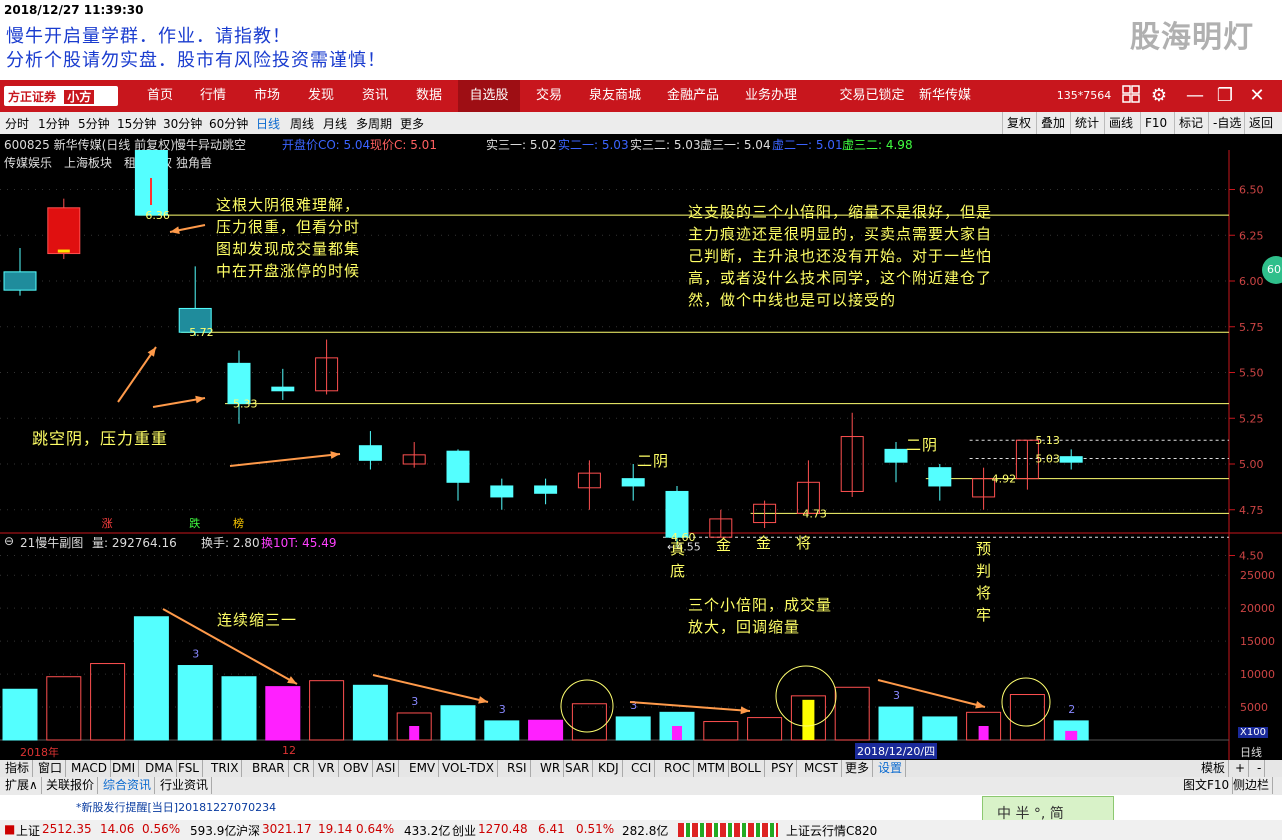  I want to click on candle-body, so click(546, 489).